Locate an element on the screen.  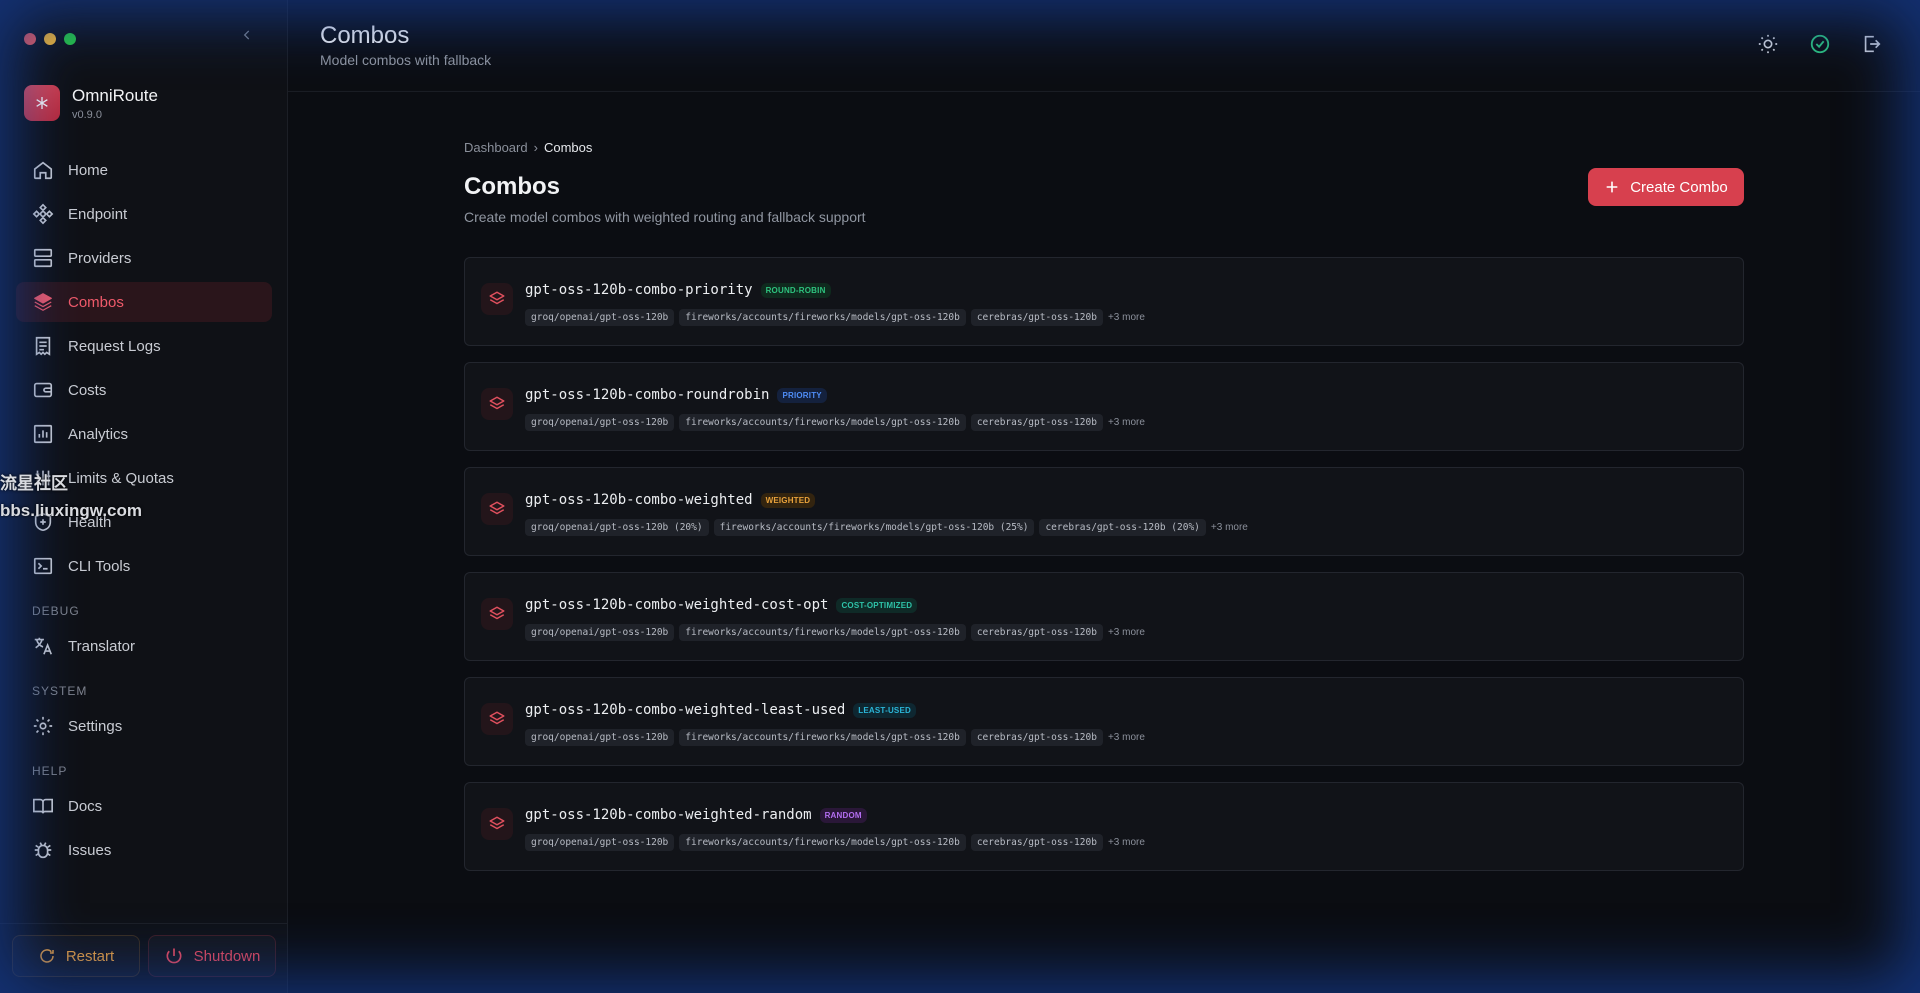
header-actions is located at coordinates (1820, 44).